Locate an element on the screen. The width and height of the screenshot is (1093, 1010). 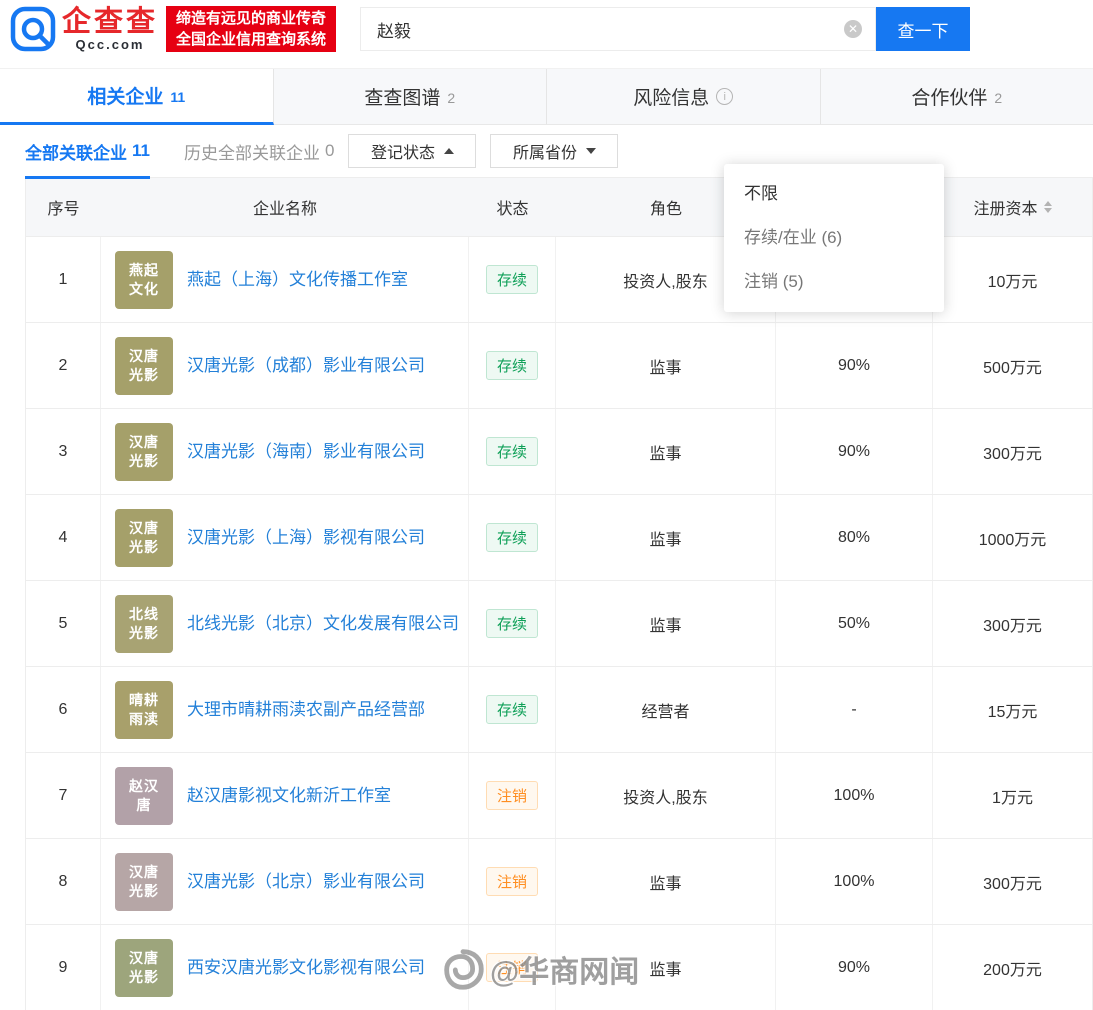
company-logo: 赵汉 唐 is located at coordinates (144, 796).